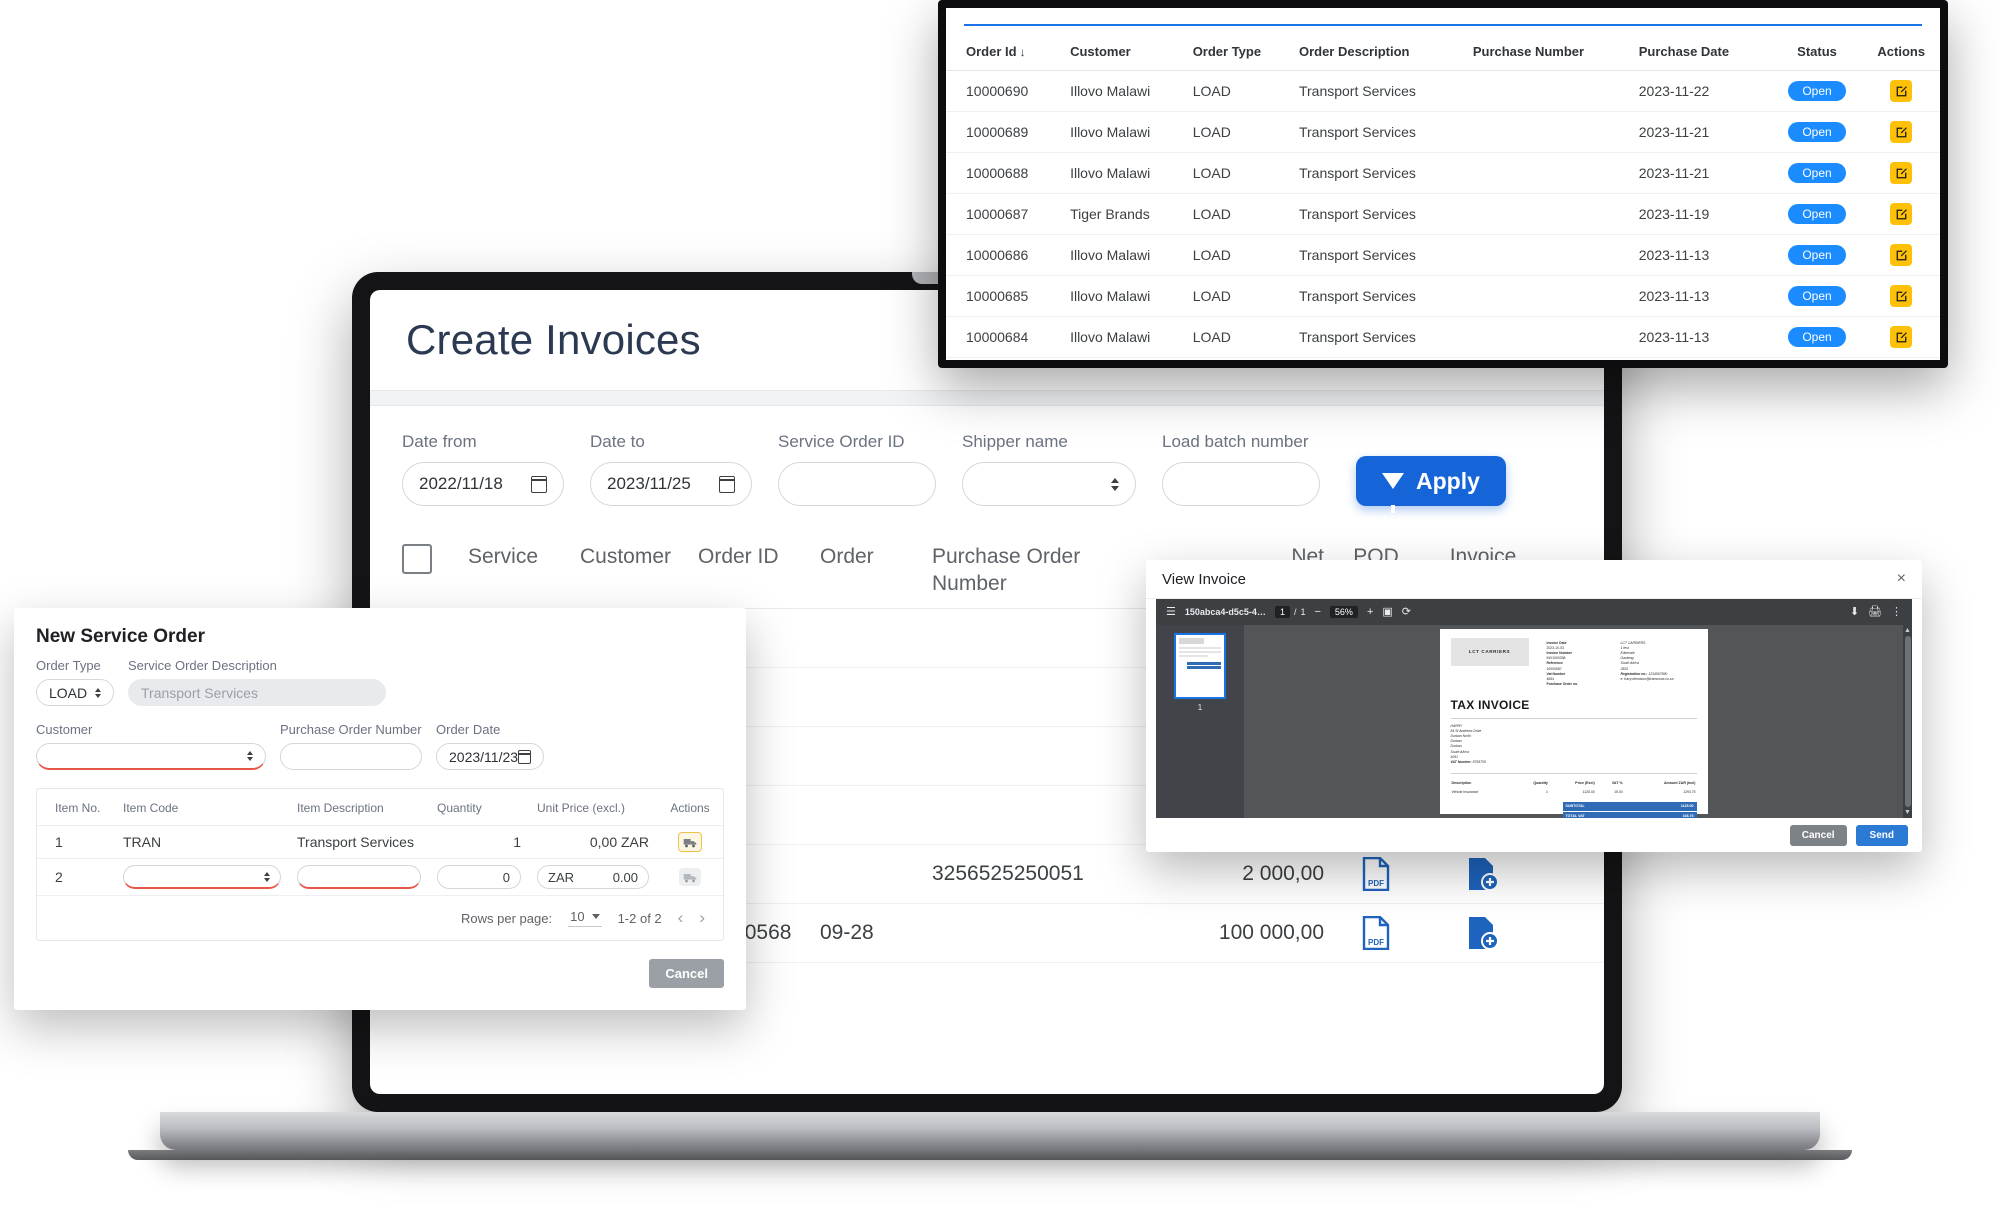 The width and height of the screenshot is (2000, 1208). I want to click on line-item-row: 1 TRAN Transport Services 1 0,00 ZAR, so click(380, 842).